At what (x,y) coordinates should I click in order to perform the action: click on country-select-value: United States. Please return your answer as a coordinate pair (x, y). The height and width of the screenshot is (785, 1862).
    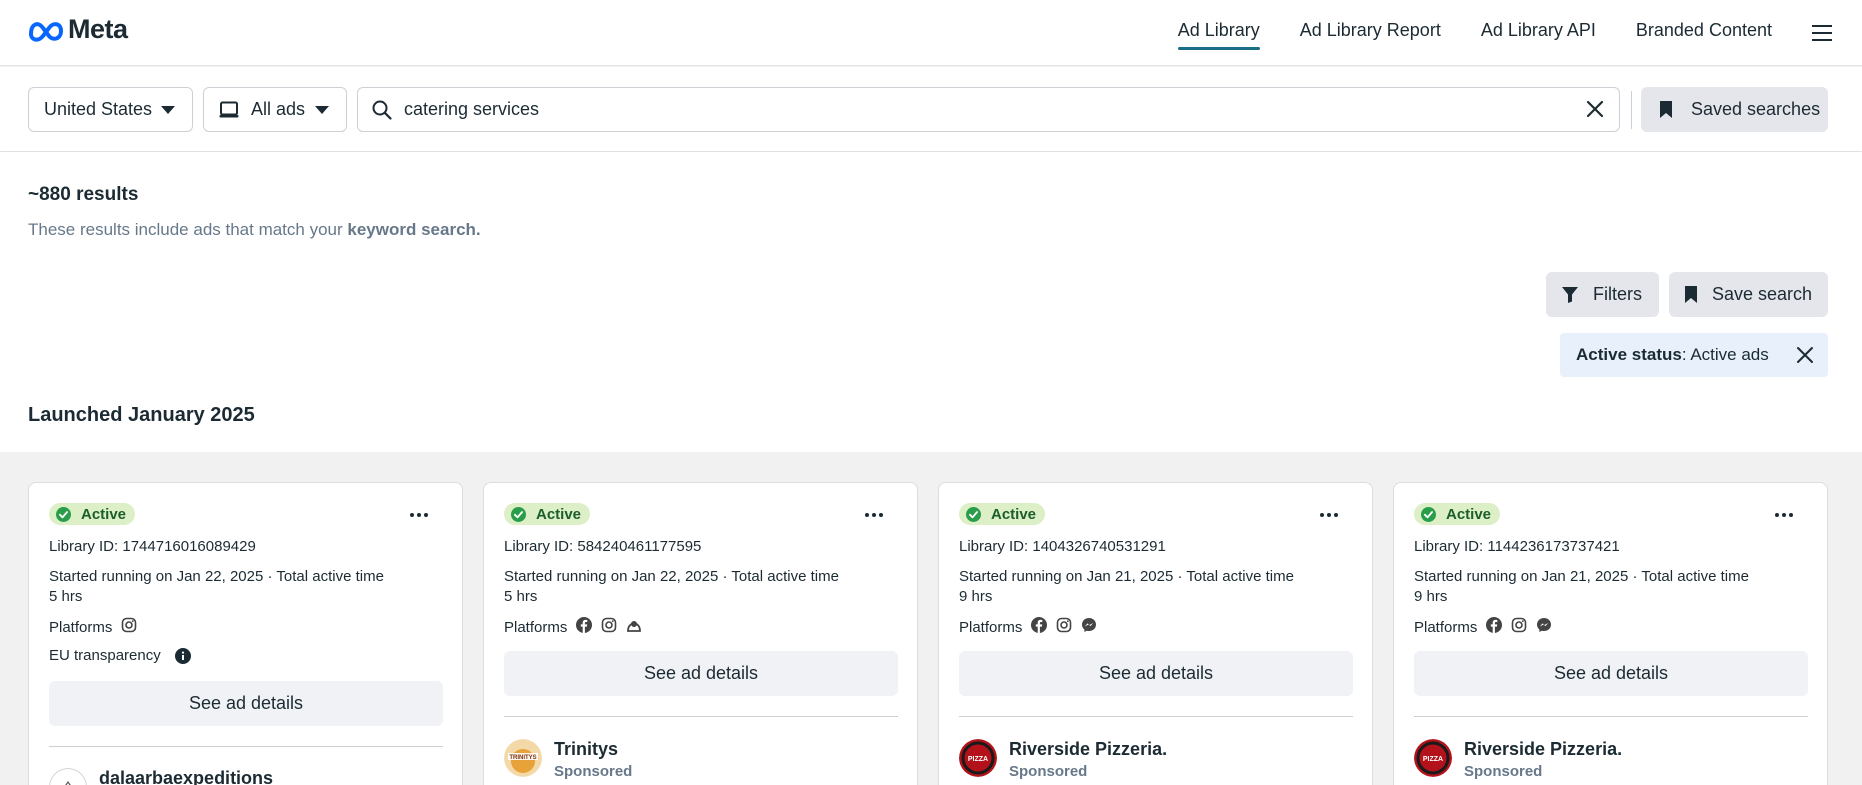
    Looking at the image, I should click on (98, 109).